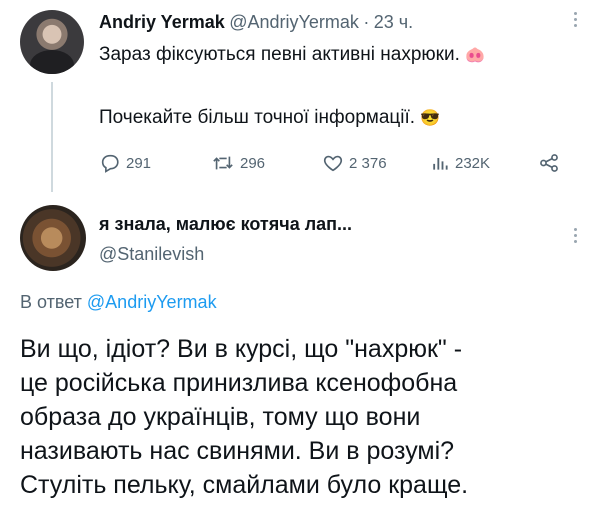 The image size is (600, 521). I want to click on reply-icon, so click(110, 163).